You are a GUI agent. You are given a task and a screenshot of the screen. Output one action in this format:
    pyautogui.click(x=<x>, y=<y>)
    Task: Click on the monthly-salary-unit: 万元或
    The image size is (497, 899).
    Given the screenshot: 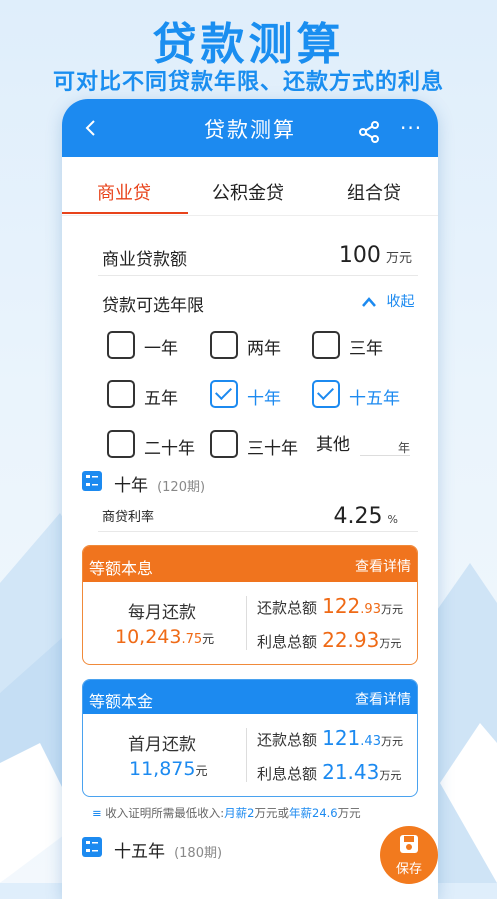 What is the action you would take?
    pyautogui.click(x=272, y=813)
    